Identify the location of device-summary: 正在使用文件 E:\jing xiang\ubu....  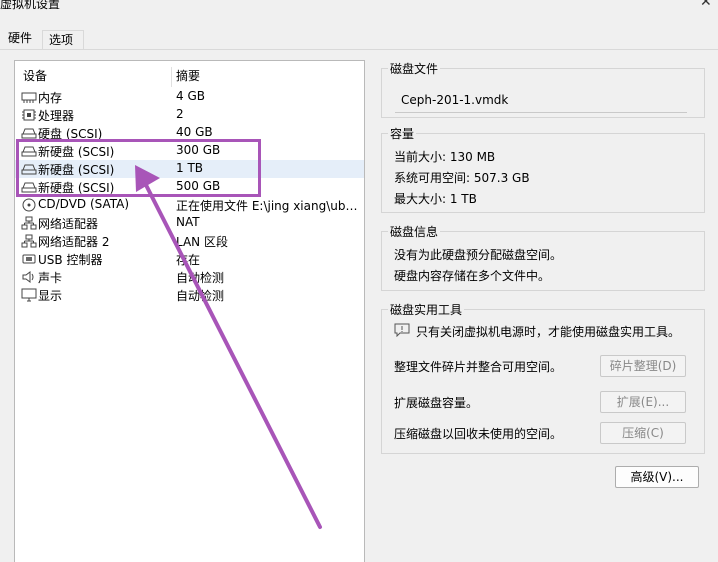
(269, 206).